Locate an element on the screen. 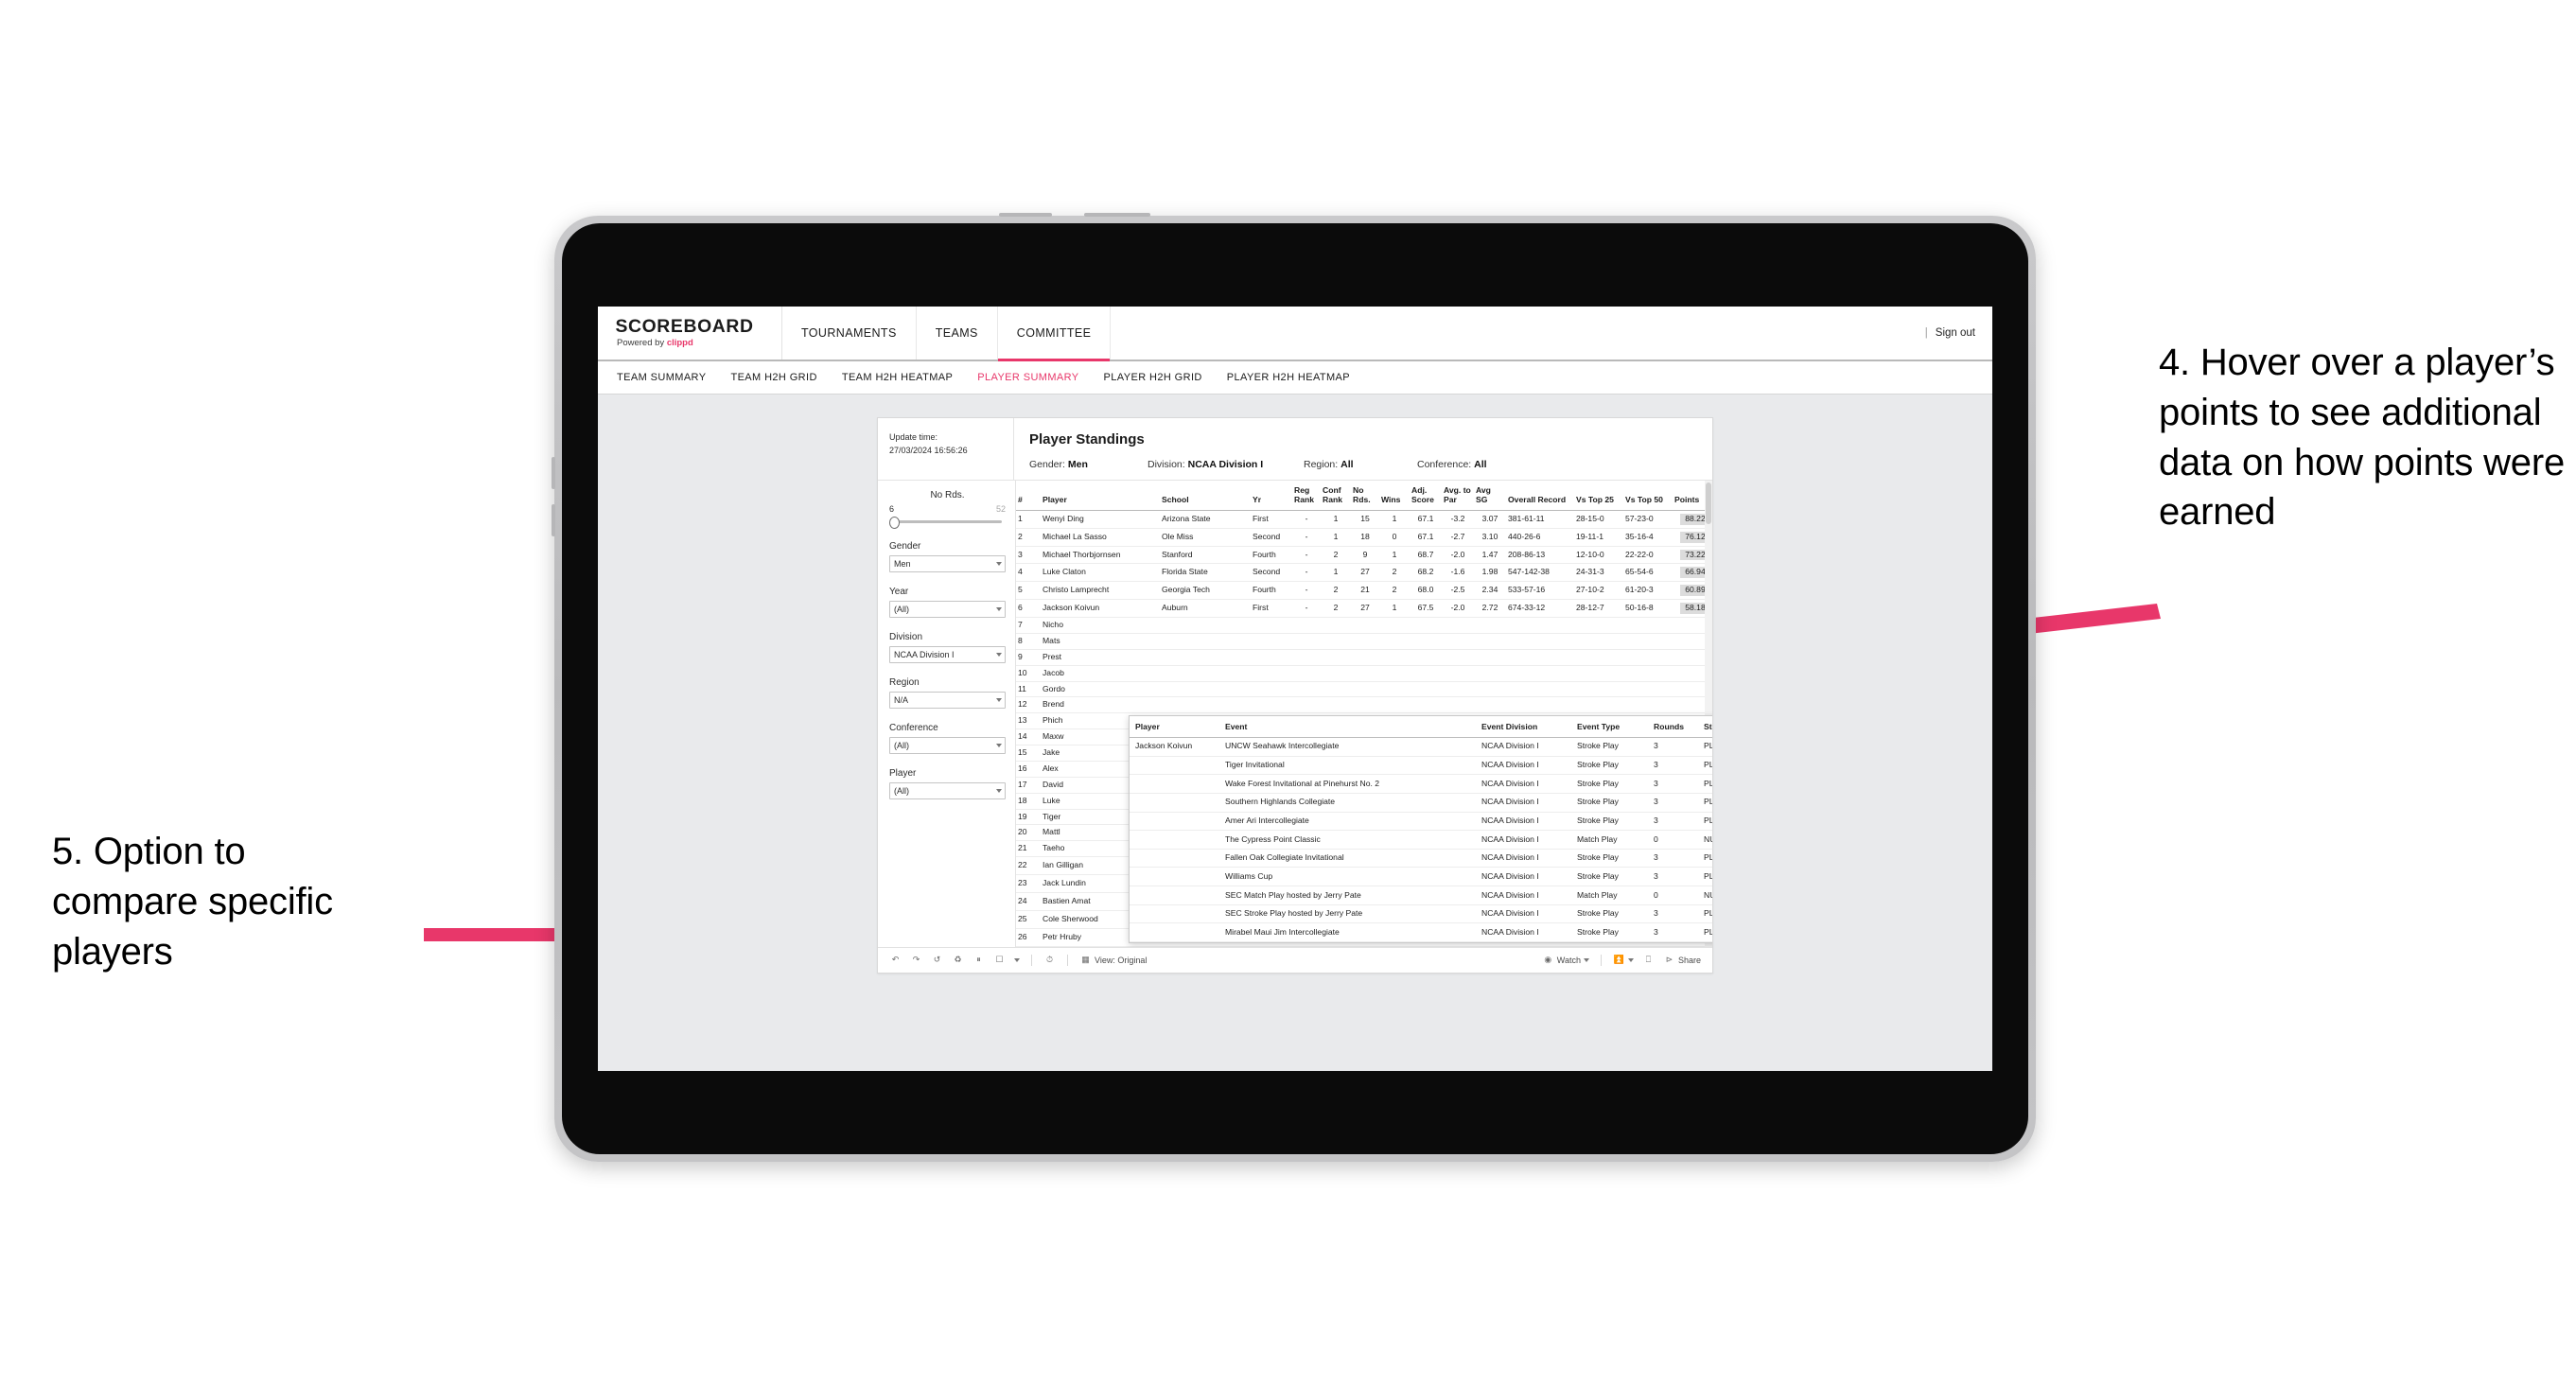 Image resolution: width=2576 pixels, height=1386 pixels. col-header-adj-score: Adj. Score is located at coordinates (1426, 496).